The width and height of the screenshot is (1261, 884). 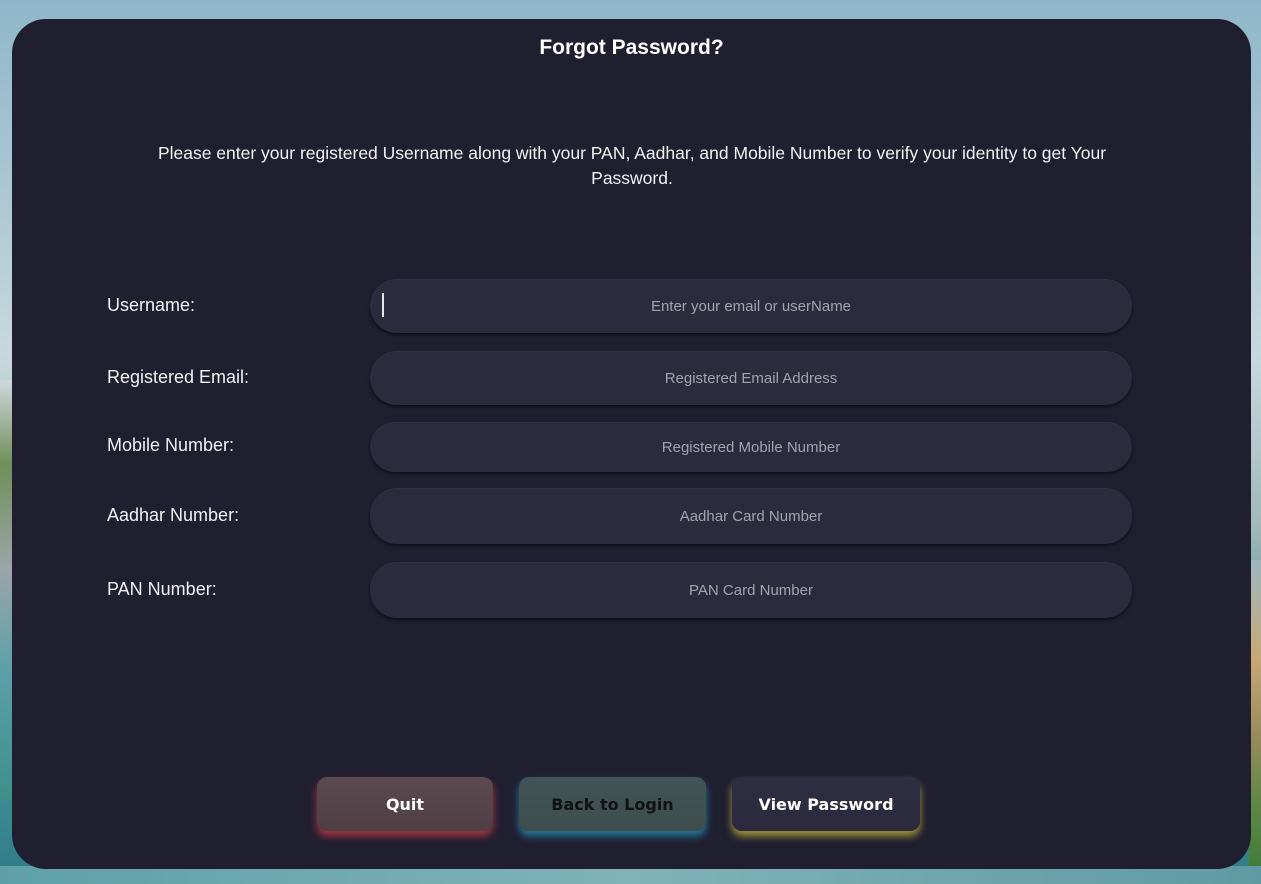 I want to click on pan-number-label: PAN Number:, so click(x=162, y=589).